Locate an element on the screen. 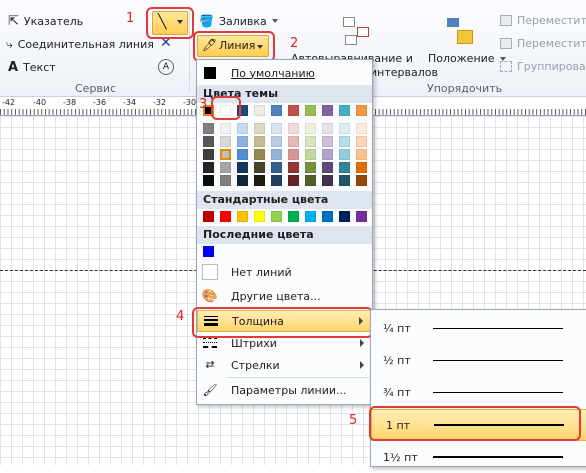 This screenshot has width=586, height=473. menu-arrows: ⇄ Стрелки is located at coordinates (284, 365).